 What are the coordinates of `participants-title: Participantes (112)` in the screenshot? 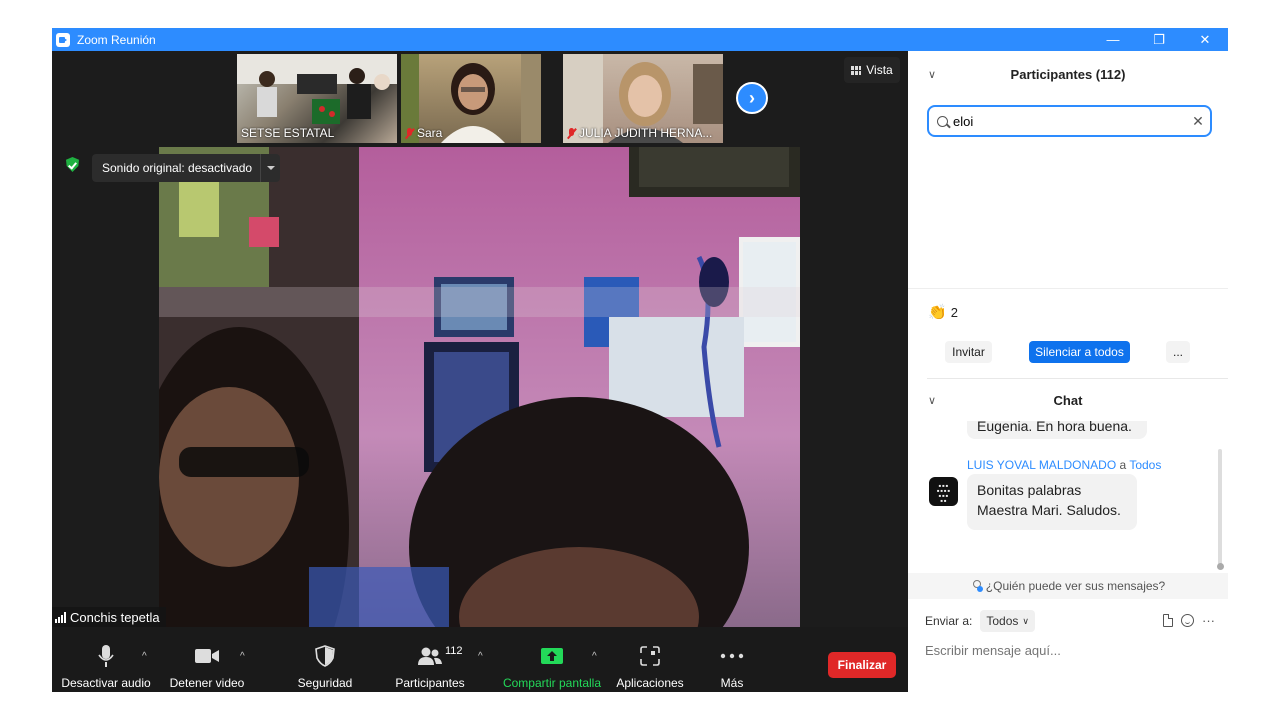 It's located at (1068, 74).